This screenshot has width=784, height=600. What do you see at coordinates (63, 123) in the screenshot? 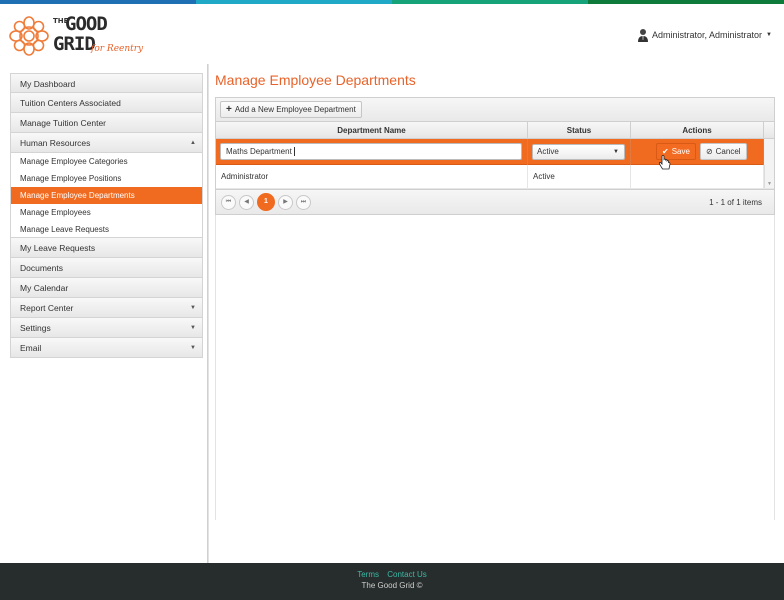
I see `sidebar-item-label: Manage Tuition Center` at bounding box center [63, 123].